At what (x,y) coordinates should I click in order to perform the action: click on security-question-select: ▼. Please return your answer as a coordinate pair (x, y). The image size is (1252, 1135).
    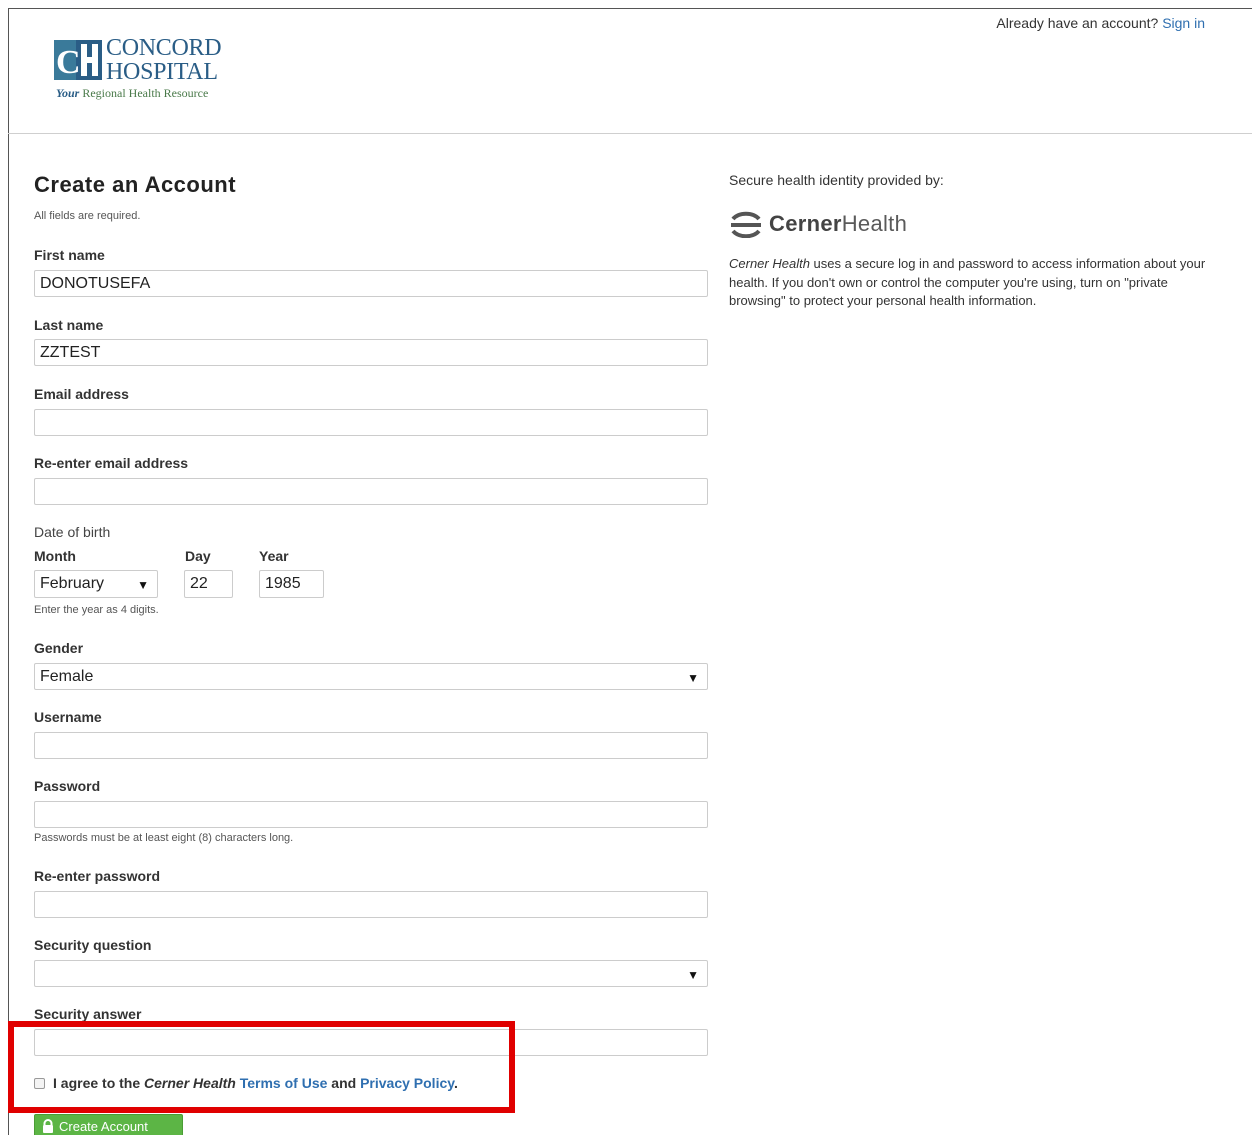
    Looking at the image, I should click on (371, 973).